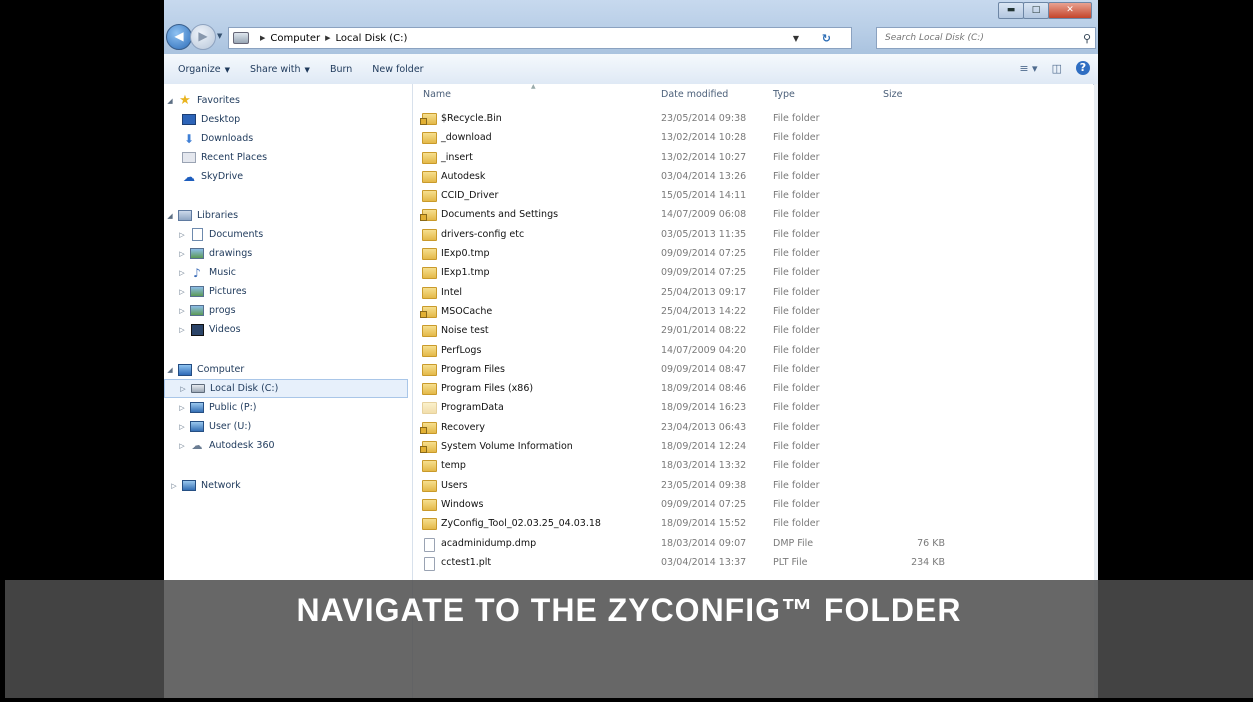  Describe the element at coordinates (372, 38) in the screenshot. I see `breadcrumb-local-disk: Local Disk (C:)` at that location.